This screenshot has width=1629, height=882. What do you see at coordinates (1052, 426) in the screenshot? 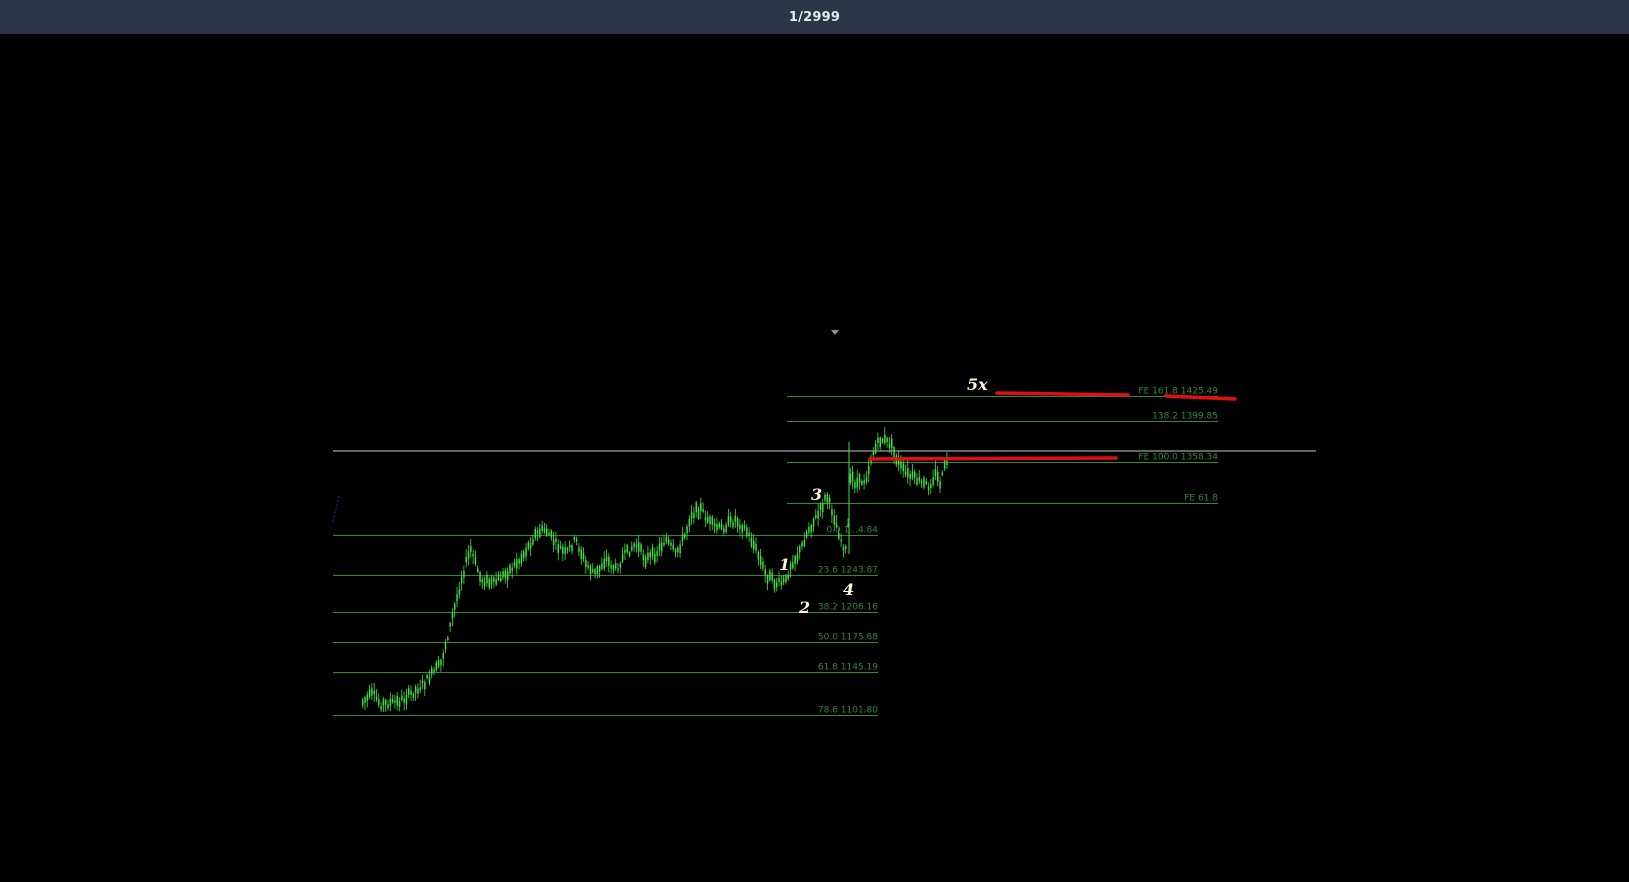
I see `target-lines` at bounding box center [1052, 426].